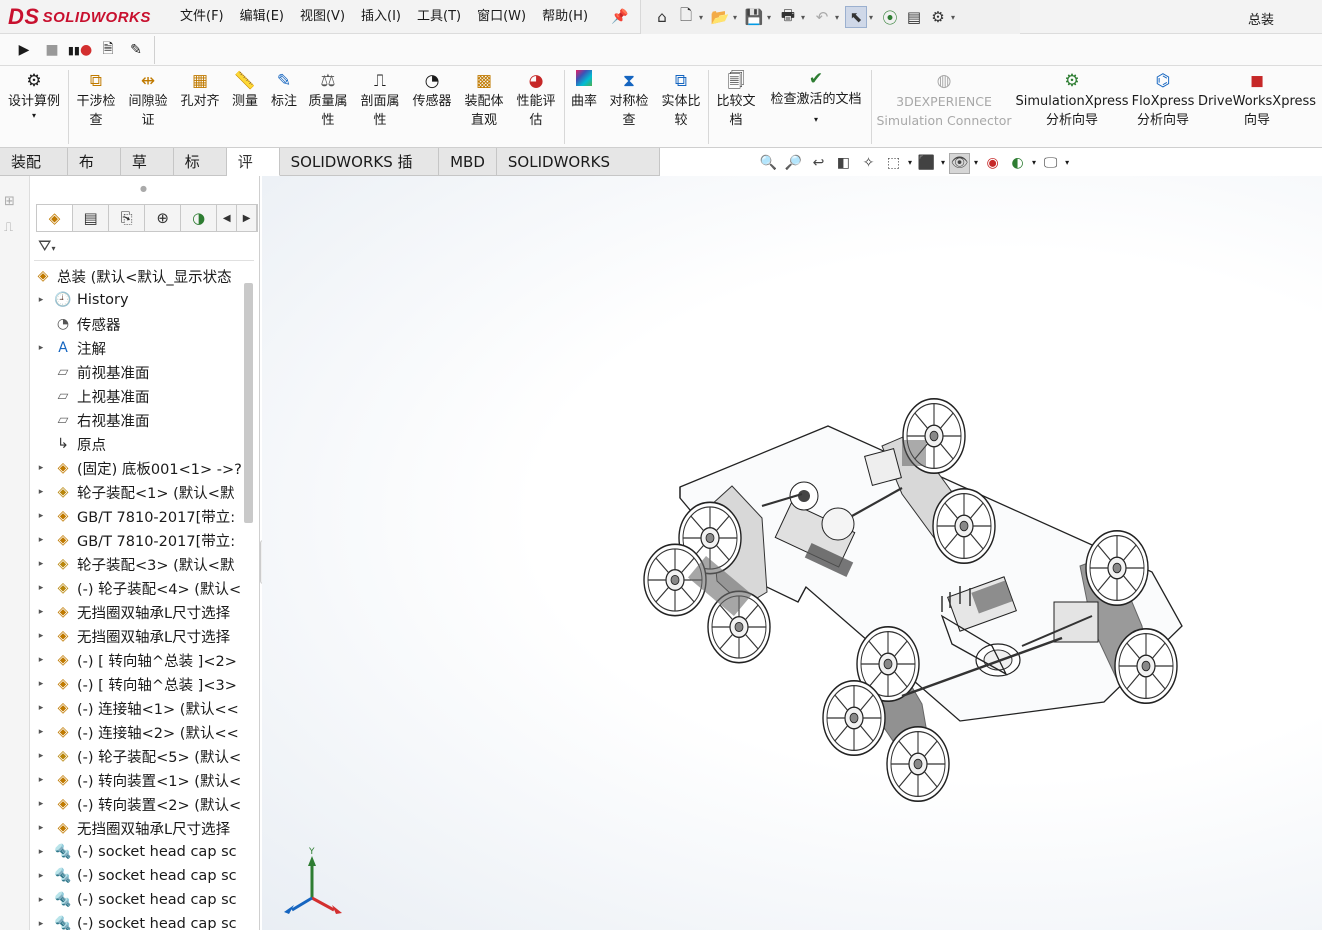 The width and height of the screenshot is (1322, 930). Describe the element at coordinates (136, 660) in the screenshot. I see `tree-item: ▸ ◈ (-) [ 转向轴^总装 ]<2>` at that location.